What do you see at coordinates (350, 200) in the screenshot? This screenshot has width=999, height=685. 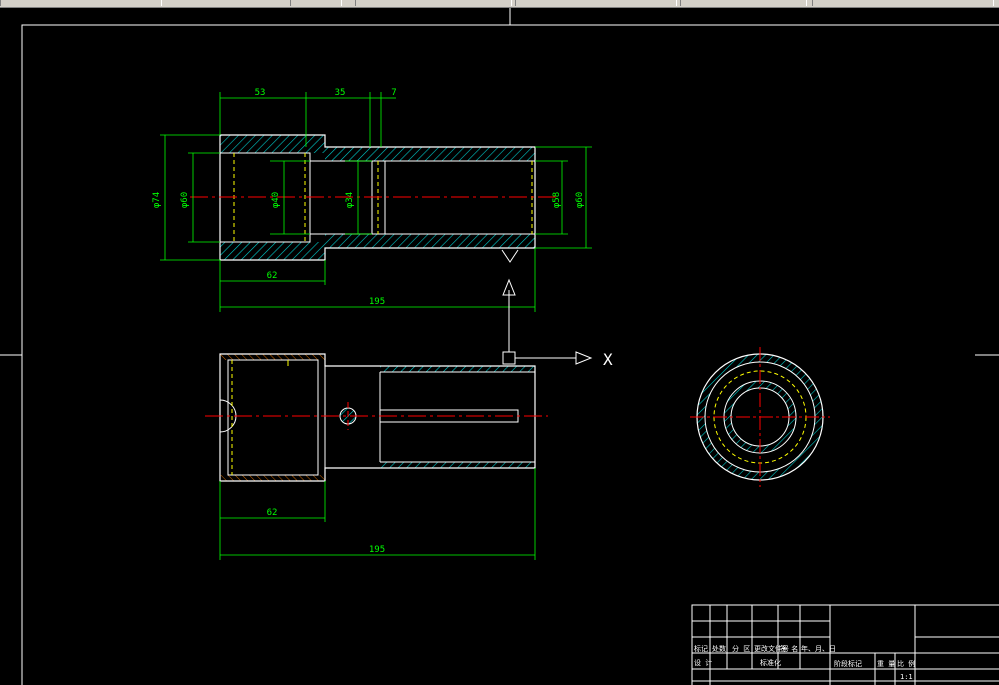 I see `front-dim-mid-2: φ34` at bounding box center [350, 200].